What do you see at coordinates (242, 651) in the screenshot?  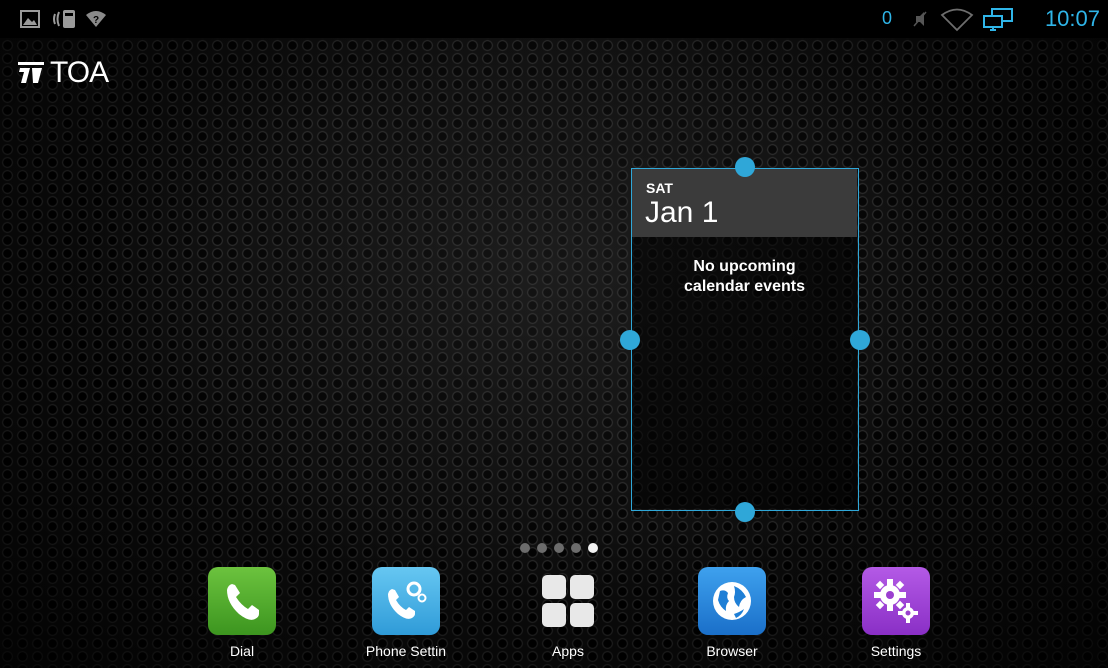 I see `dock-label-dial: Dial` at bounding box center [242, 651].